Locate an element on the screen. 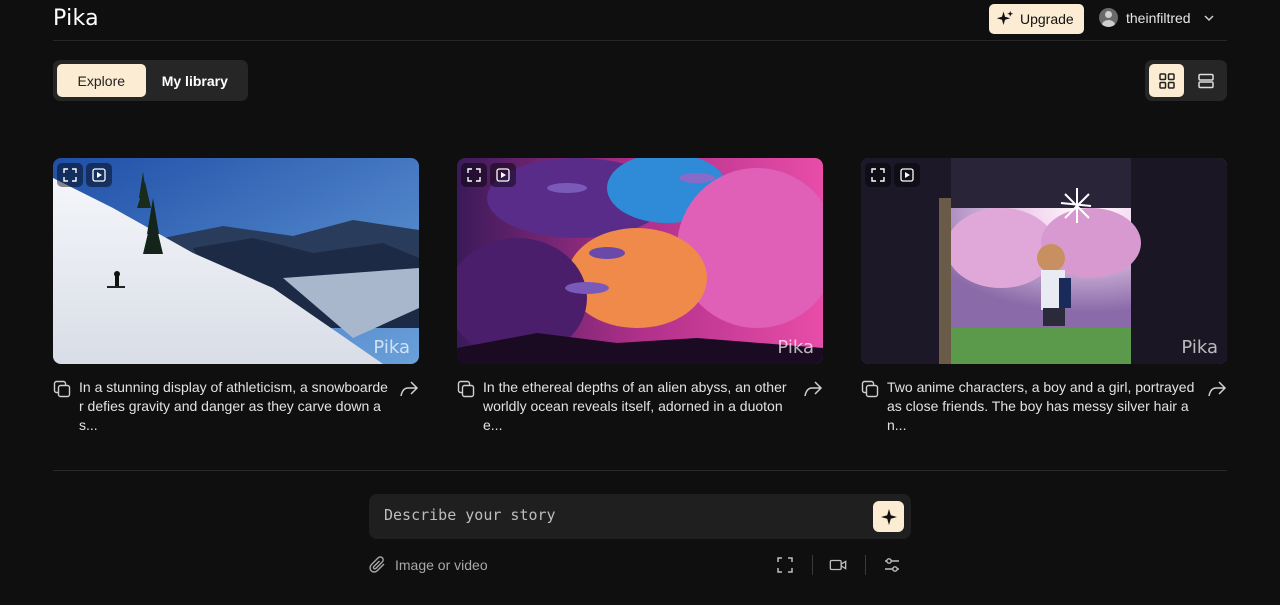 The width and height of the screenshot is (1280, 605). attach-media-button: Image or video is located at coordinates (428, 565).